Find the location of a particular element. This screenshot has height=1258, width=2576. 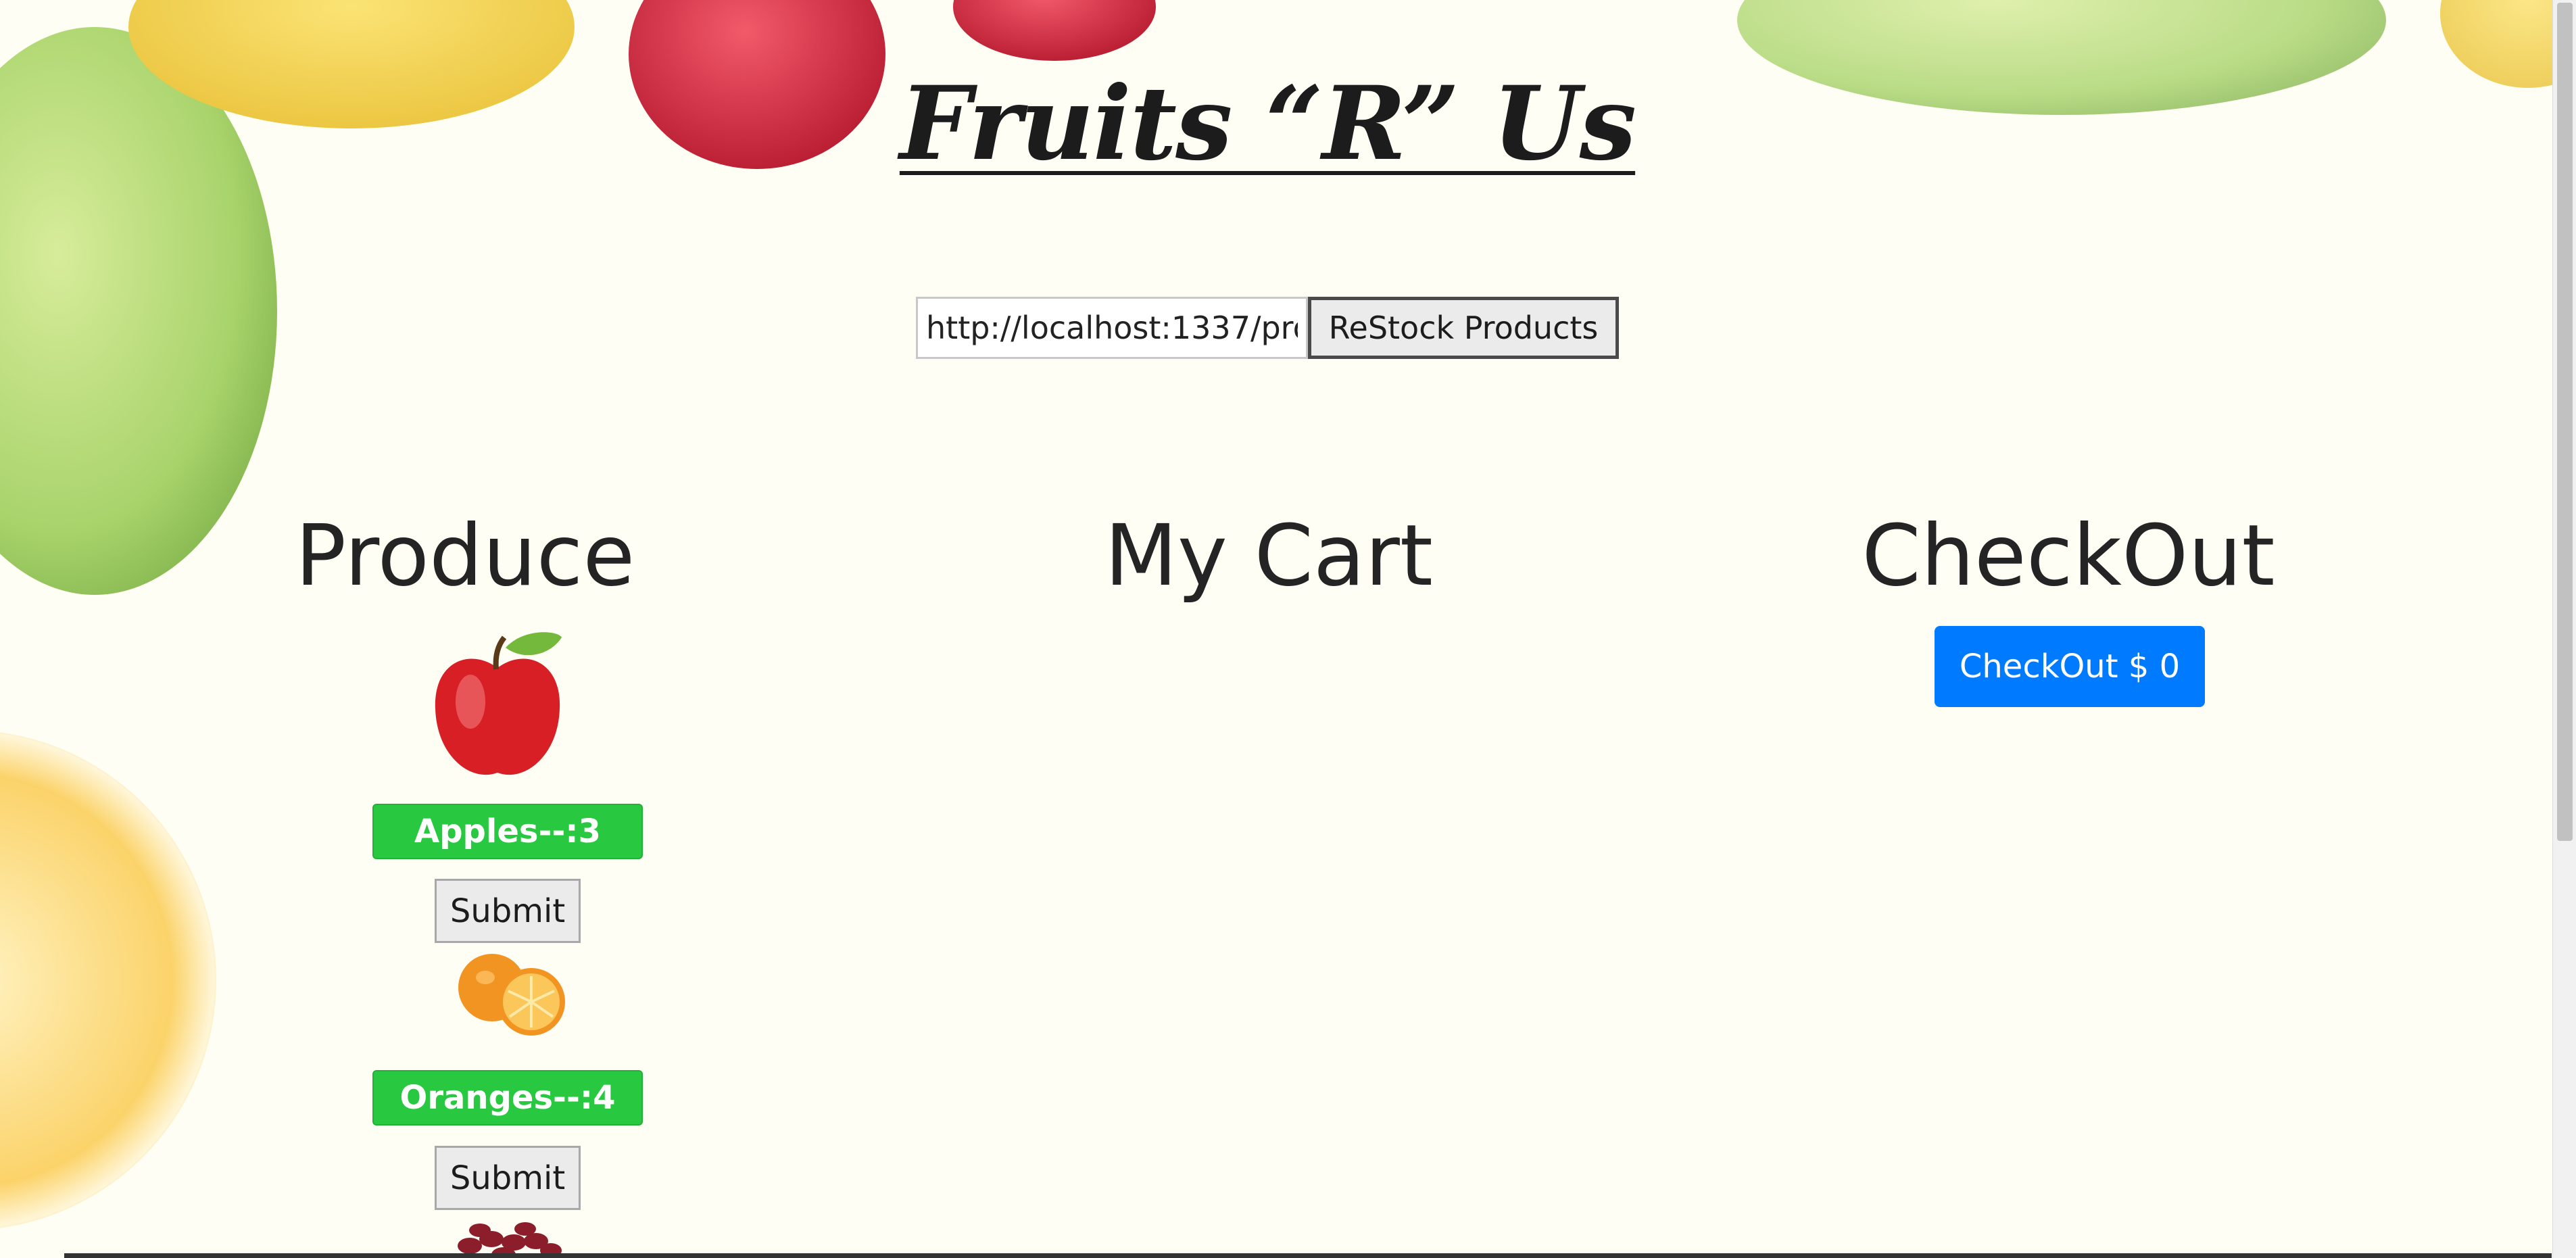

vertical-scrollbar is located at coordinates (2564, 629).